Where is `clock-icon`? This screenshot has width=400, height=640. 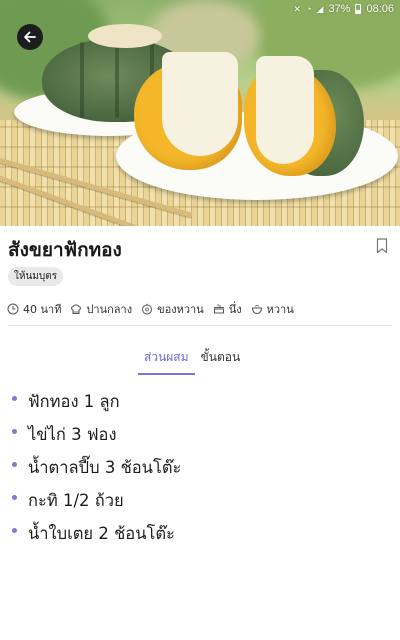 clock-icon is located at coordinates (13, 309).